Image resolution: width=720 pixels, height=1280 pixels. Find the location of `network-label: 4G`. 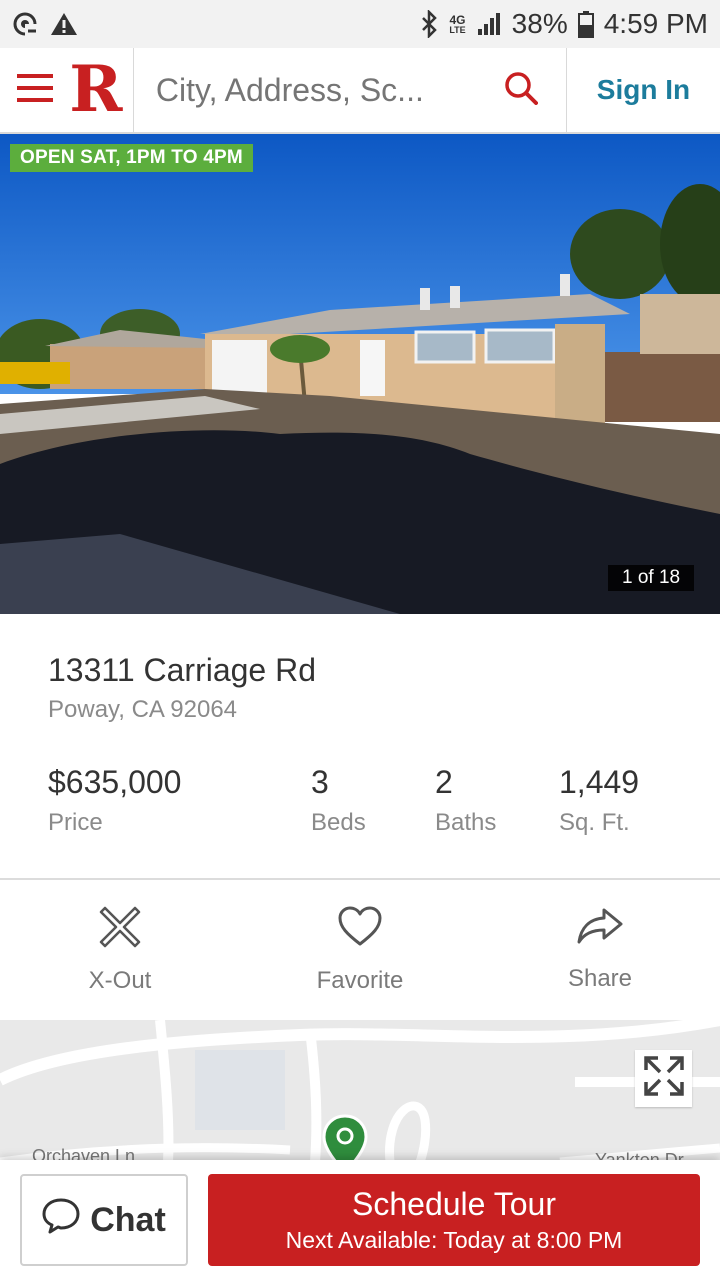

network-label: 4G is located at coordinates (457, 19).